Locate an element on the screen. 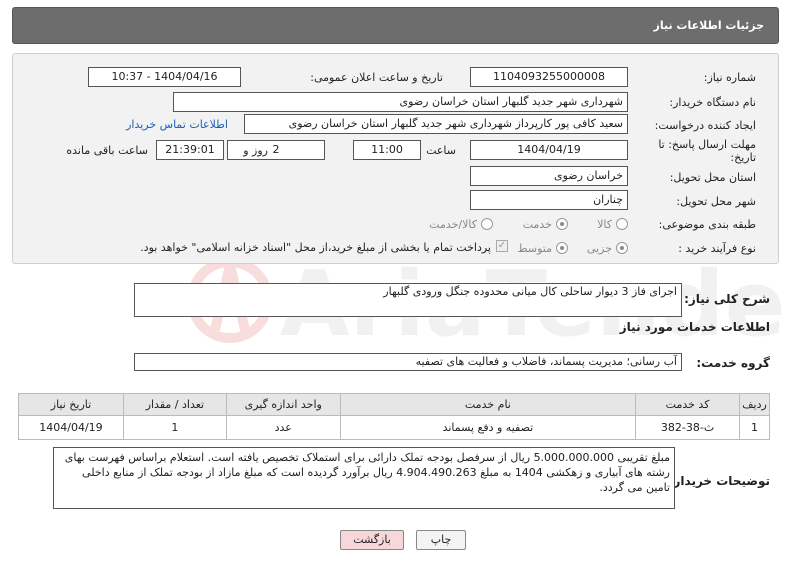  days-and-label: روز و is located at coordinates (255, 150).